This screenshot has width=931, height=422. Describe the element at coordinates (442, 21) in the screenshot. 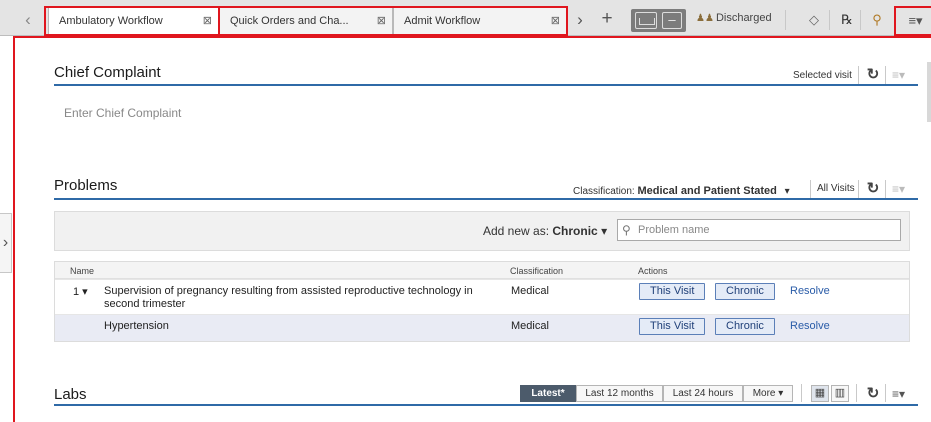

I see `tab-label: Admit Workflow` at that location.